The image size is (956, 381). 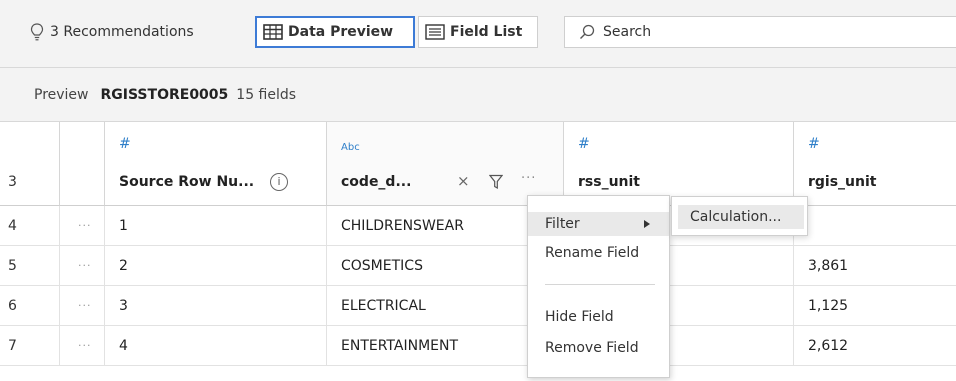 I want to click on field-list-button: Field List, so click(x=478, y=32).